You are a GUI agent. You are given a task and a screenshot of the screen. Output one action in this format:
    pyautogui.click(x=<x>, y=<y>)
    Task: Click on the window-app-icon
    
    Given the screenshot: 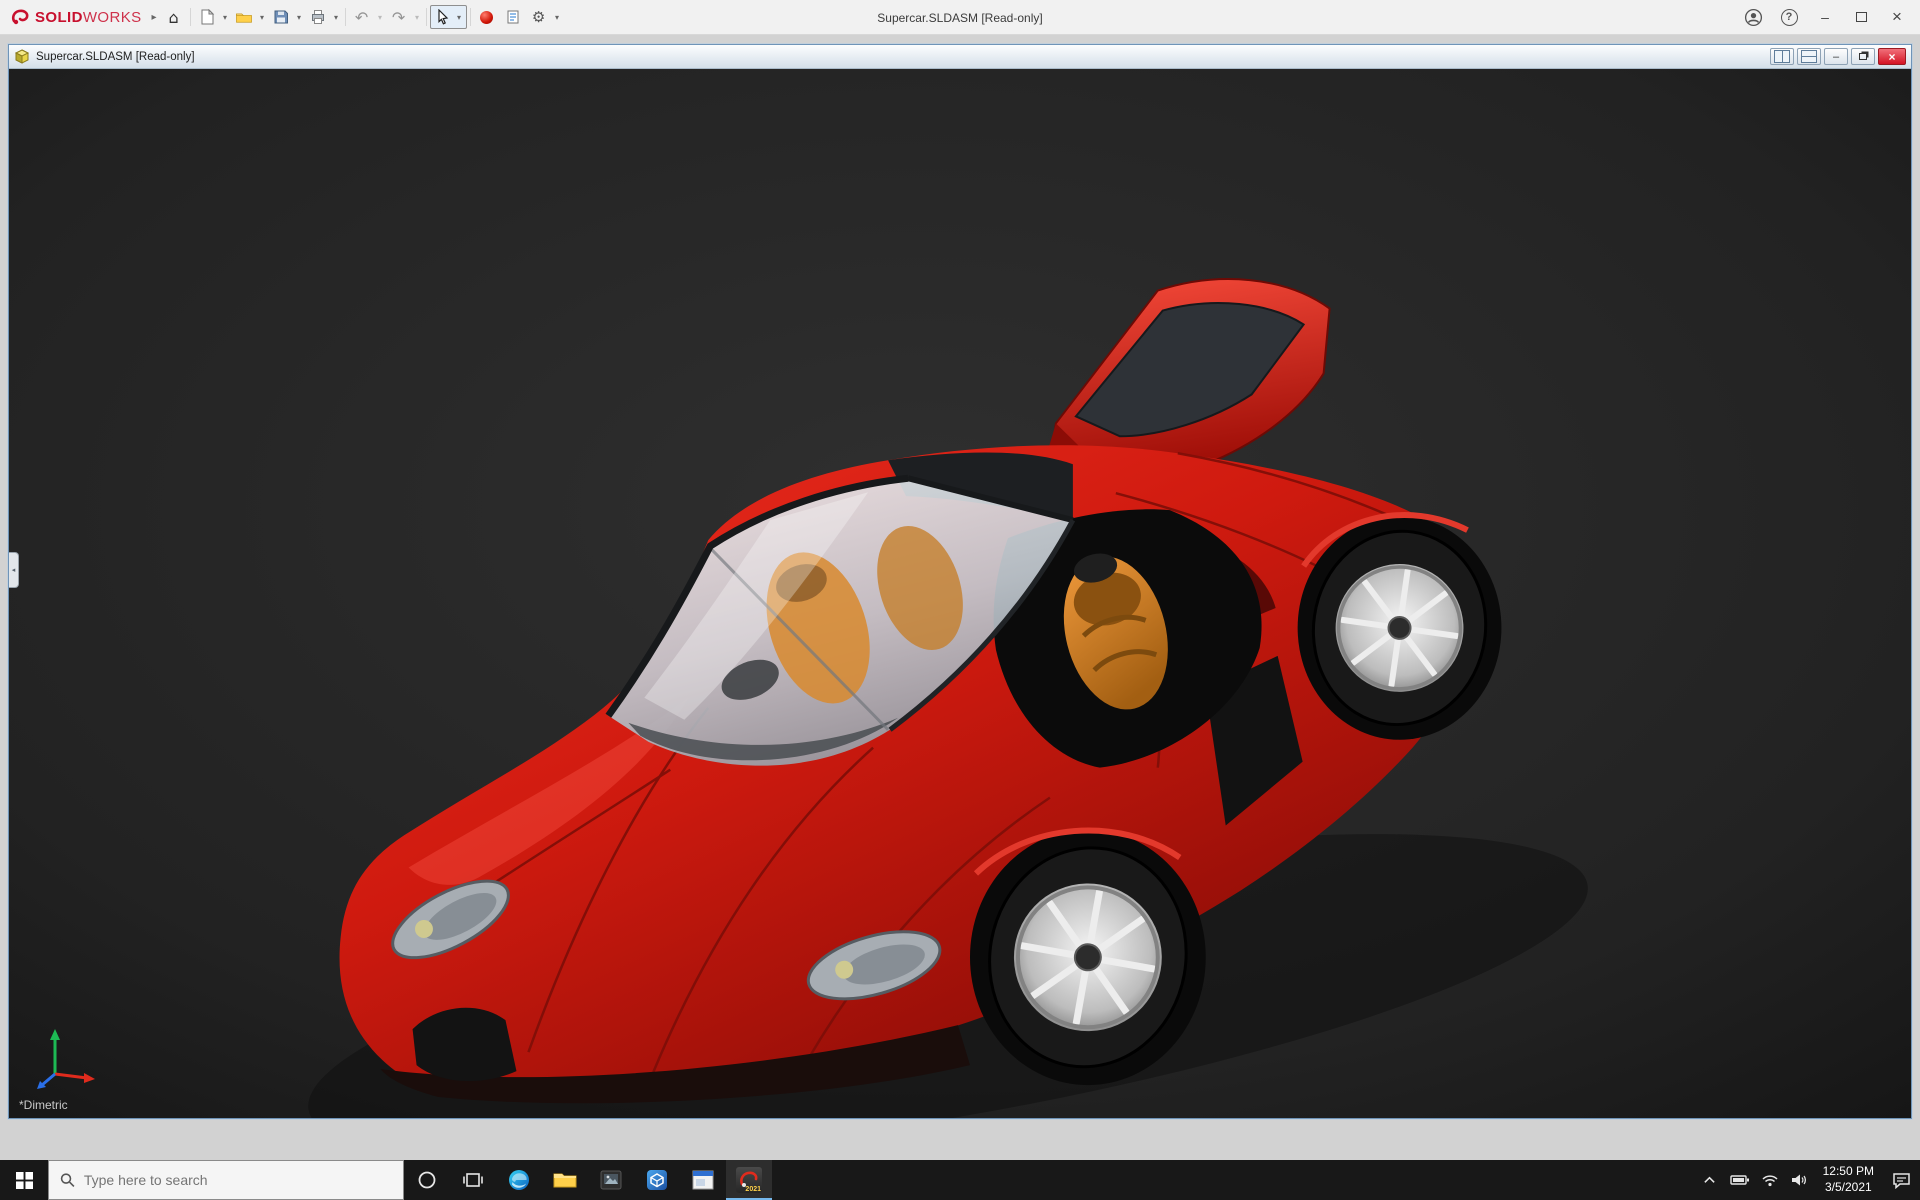 What is the action you would take?
    pyautogui.click(x=703, y=1180)
    